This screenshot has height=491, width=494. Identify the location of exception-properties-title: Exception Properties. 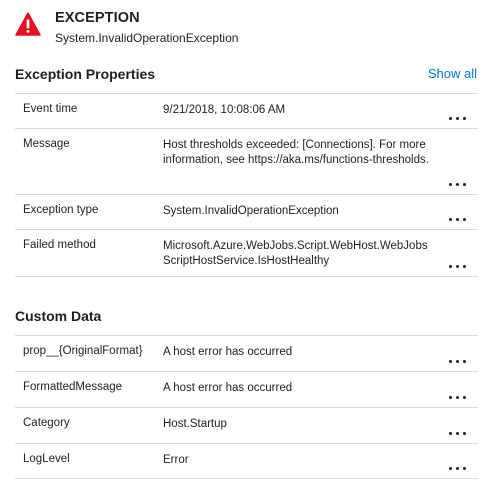
(85, 74).